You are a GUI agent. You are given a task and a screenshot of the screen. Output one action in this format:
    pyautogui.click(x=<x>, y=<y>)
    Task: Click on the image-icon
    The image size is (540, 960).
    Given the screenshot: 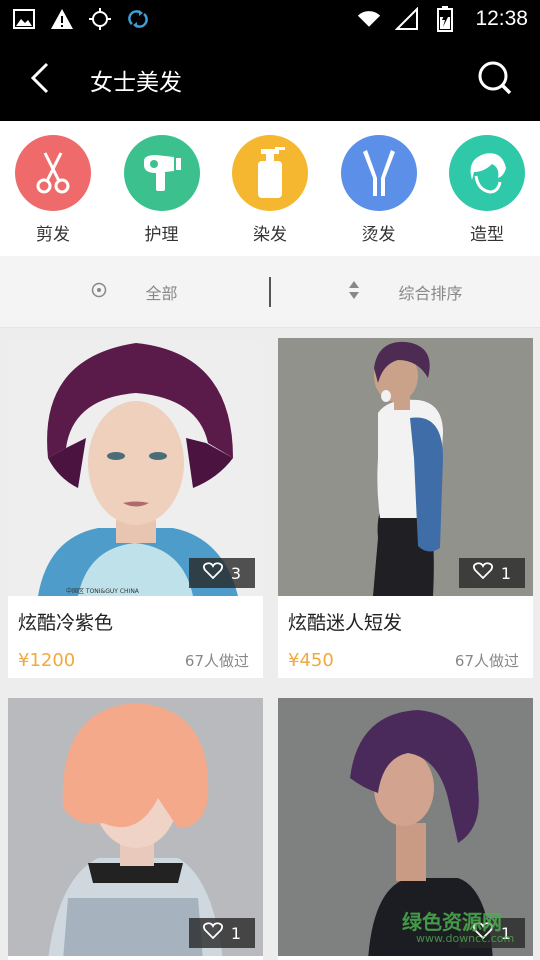 What is the action you would take?
    pyautogui.click(x=24, y=19)
    